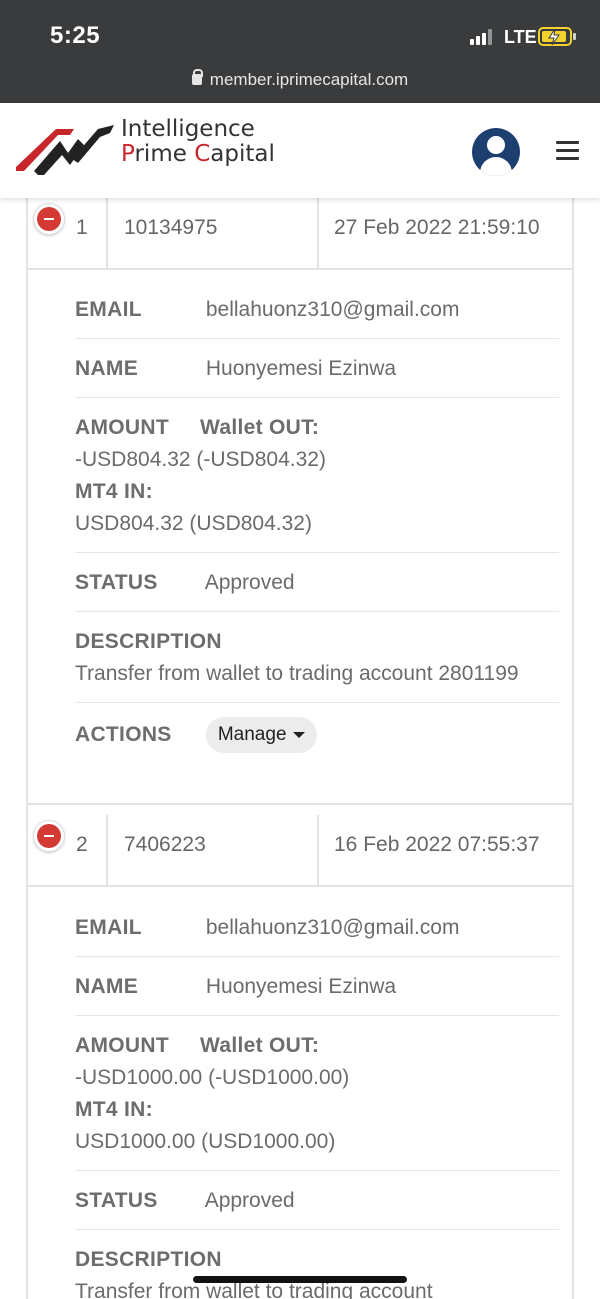 The image size is (600, 1299). I want to click on signal-icon, so click(483, 37).